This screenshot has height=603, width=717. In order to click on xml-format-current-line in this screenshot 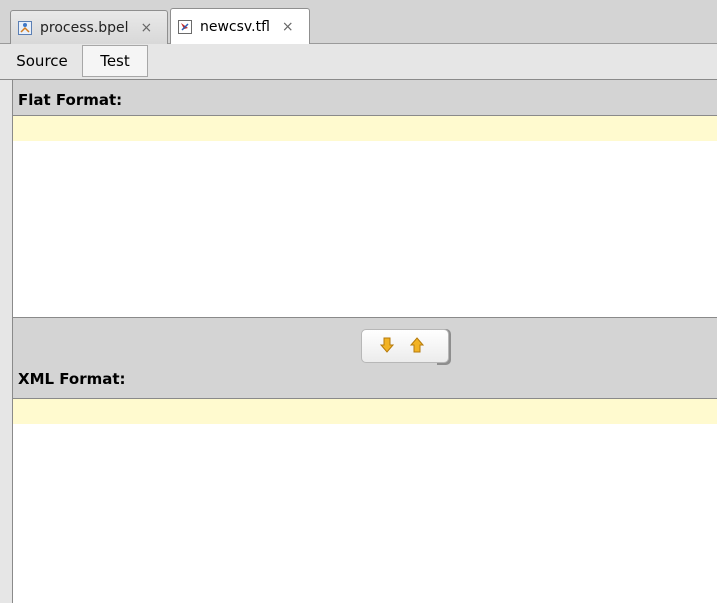, I will do `click(365, 411)`.